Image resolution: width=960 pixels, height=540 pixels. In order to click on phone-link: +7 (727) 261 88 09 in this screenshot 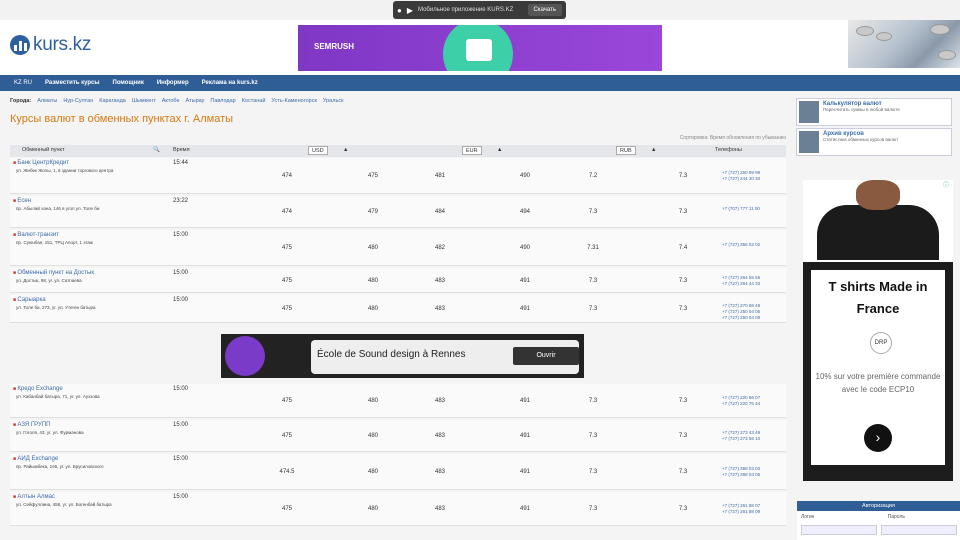, I will do `click(741, 512)`.